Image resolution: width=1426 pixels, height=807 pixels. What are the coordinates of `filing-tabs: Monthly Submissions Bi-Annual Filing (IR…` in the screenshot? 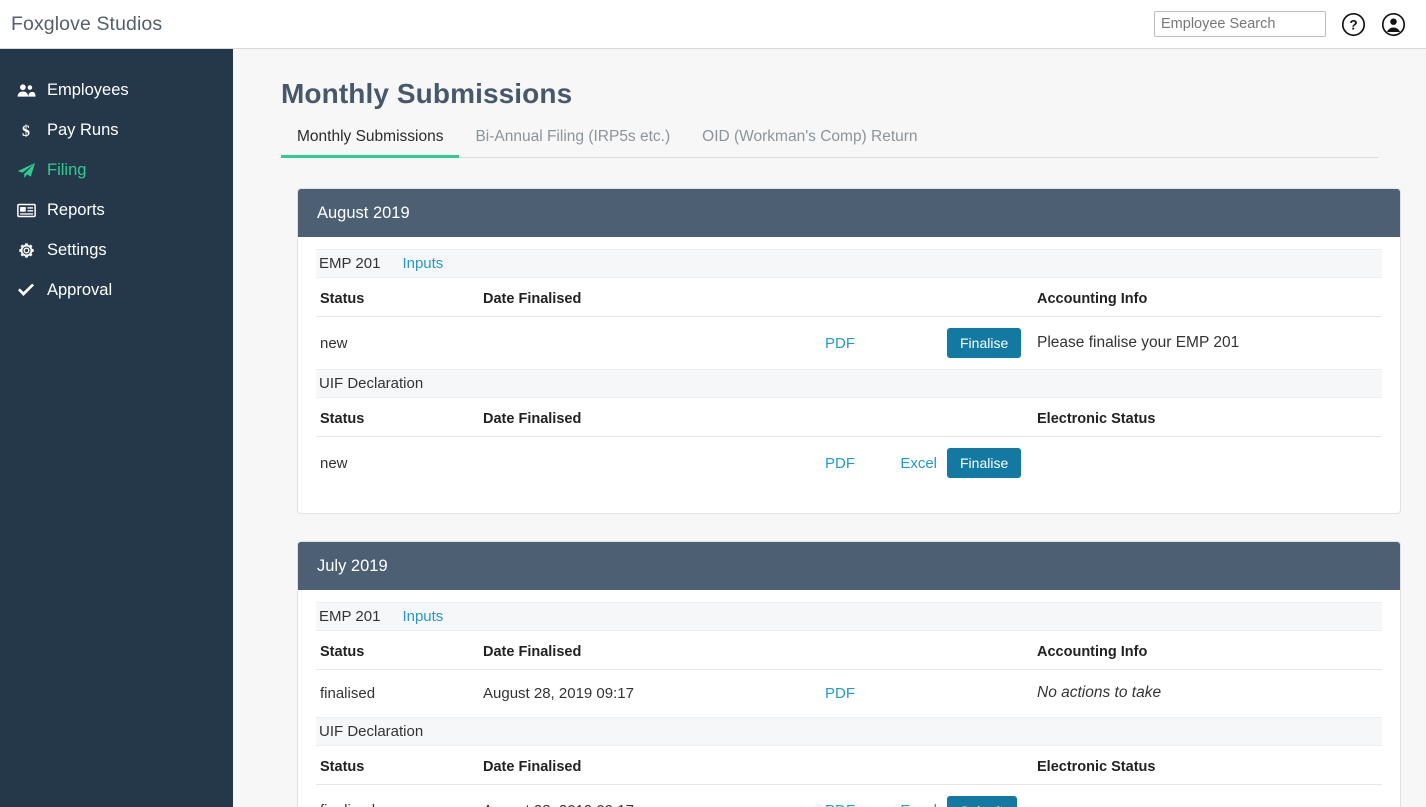 It's located at (830, 143).